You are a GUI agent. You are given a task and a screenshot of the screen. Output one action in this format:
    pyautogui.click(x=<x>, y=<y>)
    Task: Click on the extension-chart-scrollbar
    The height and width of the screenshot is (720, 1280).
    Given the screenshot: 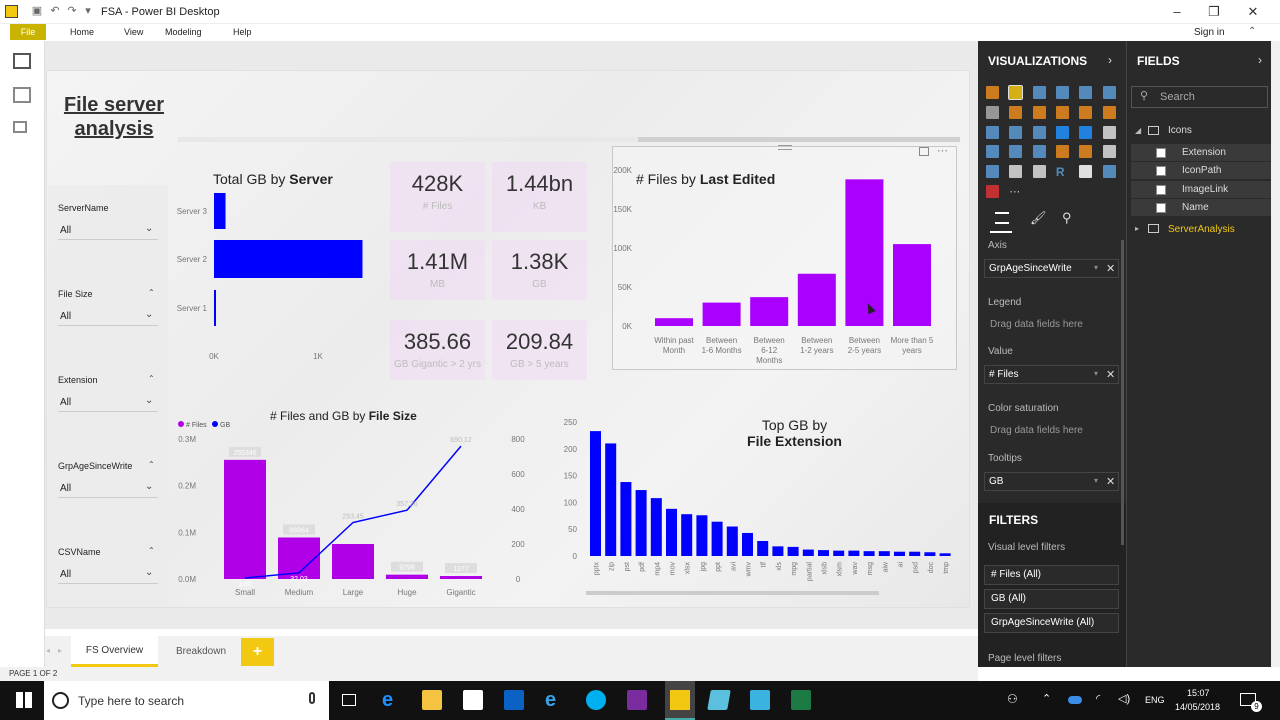 What is the action you would take?
    pyautogui.click(x=732, y=593)
    